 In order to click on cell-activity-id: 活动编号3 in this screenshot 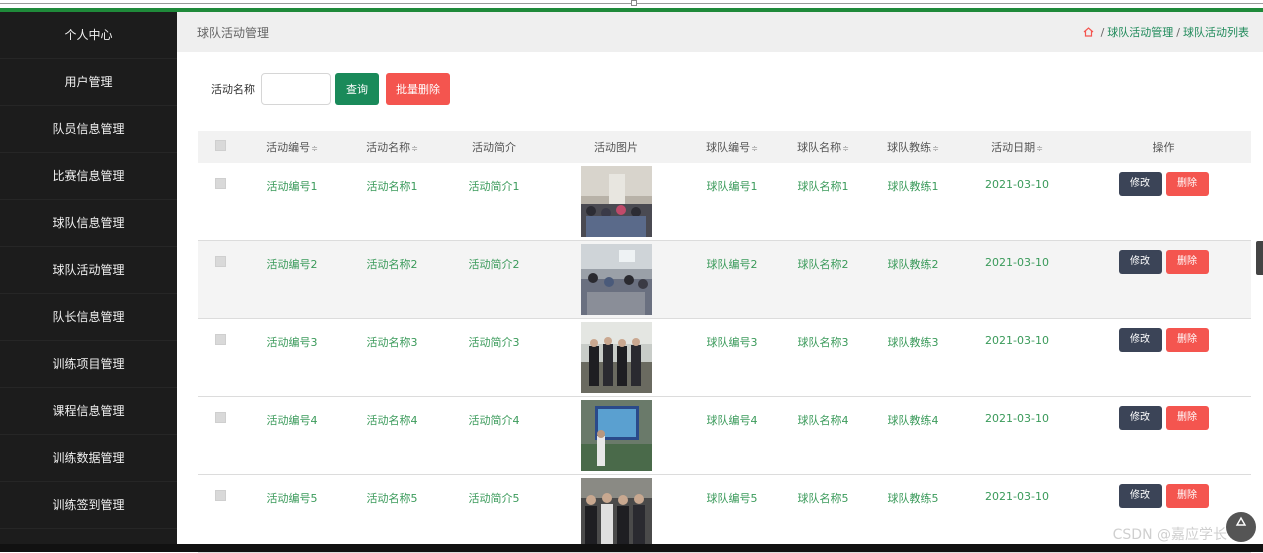, I will do `click(292, 342)`.